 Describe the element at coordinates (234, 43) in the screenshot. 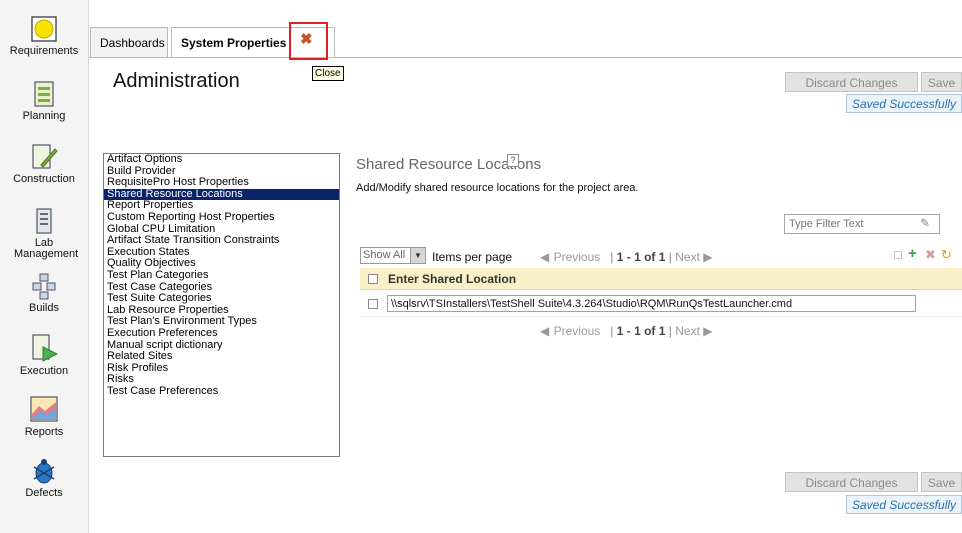

I see `tab-label: System Properties` at that location.